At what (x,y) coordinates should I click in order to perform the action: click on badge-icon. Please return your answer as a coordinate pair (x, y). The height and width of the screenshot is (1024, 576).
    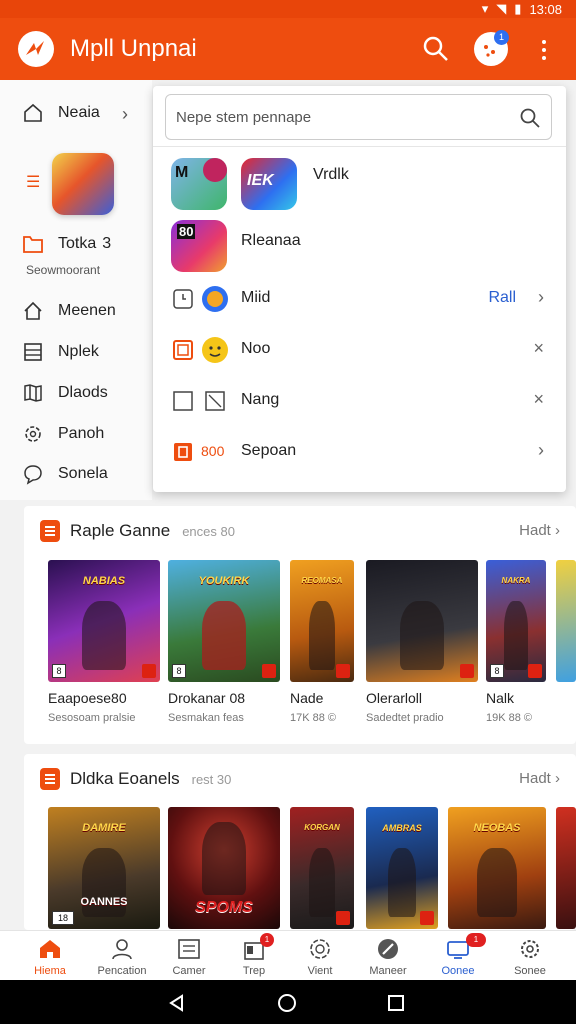
    Looking at the image, I should click on (215, 170).